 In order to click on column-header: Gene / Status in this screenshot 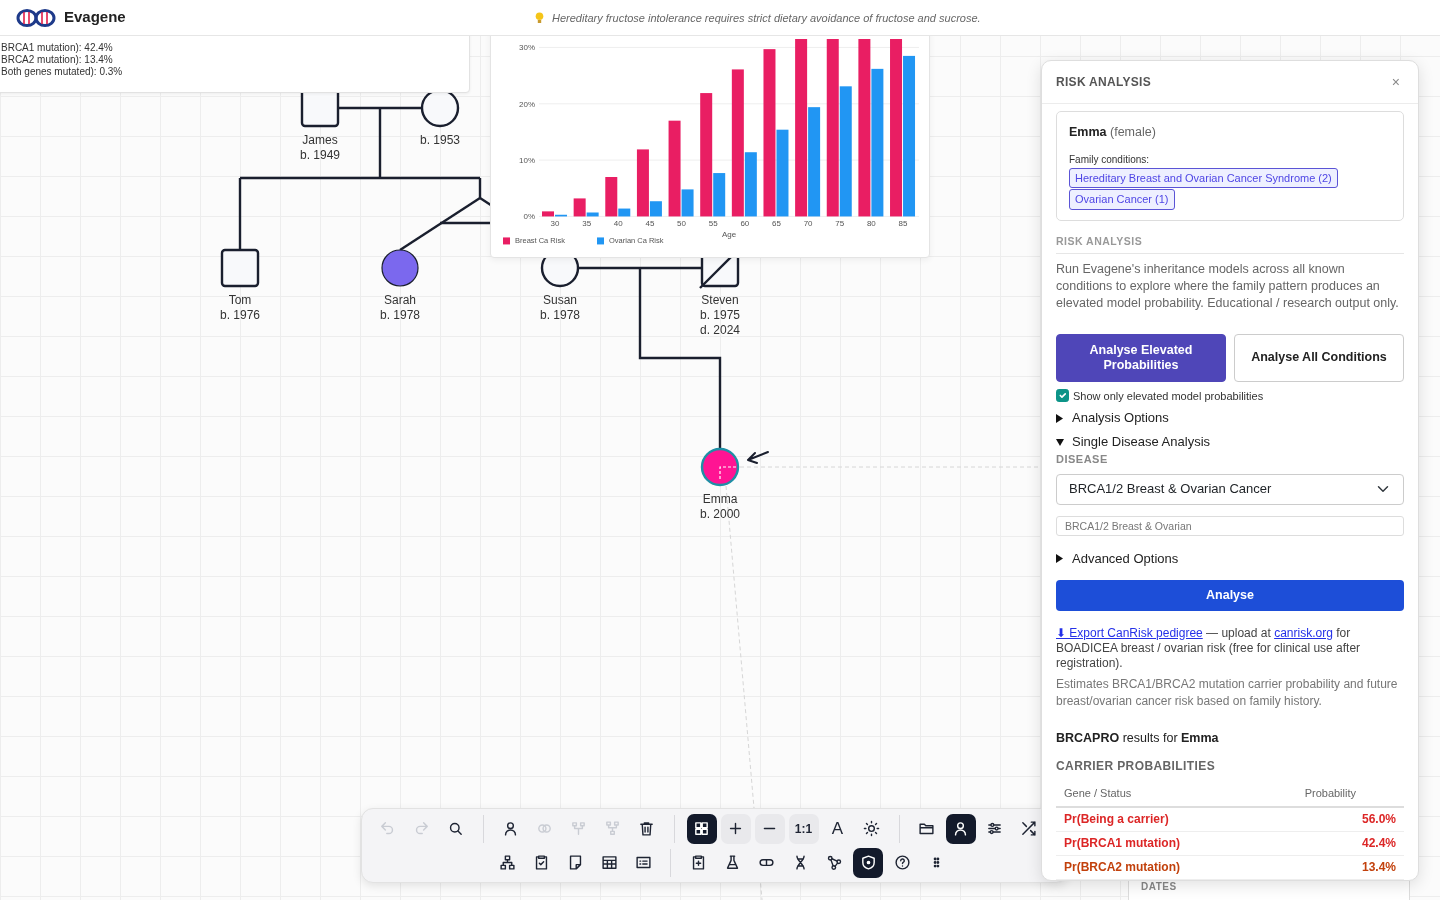, I will do `click(1152, 794)`.